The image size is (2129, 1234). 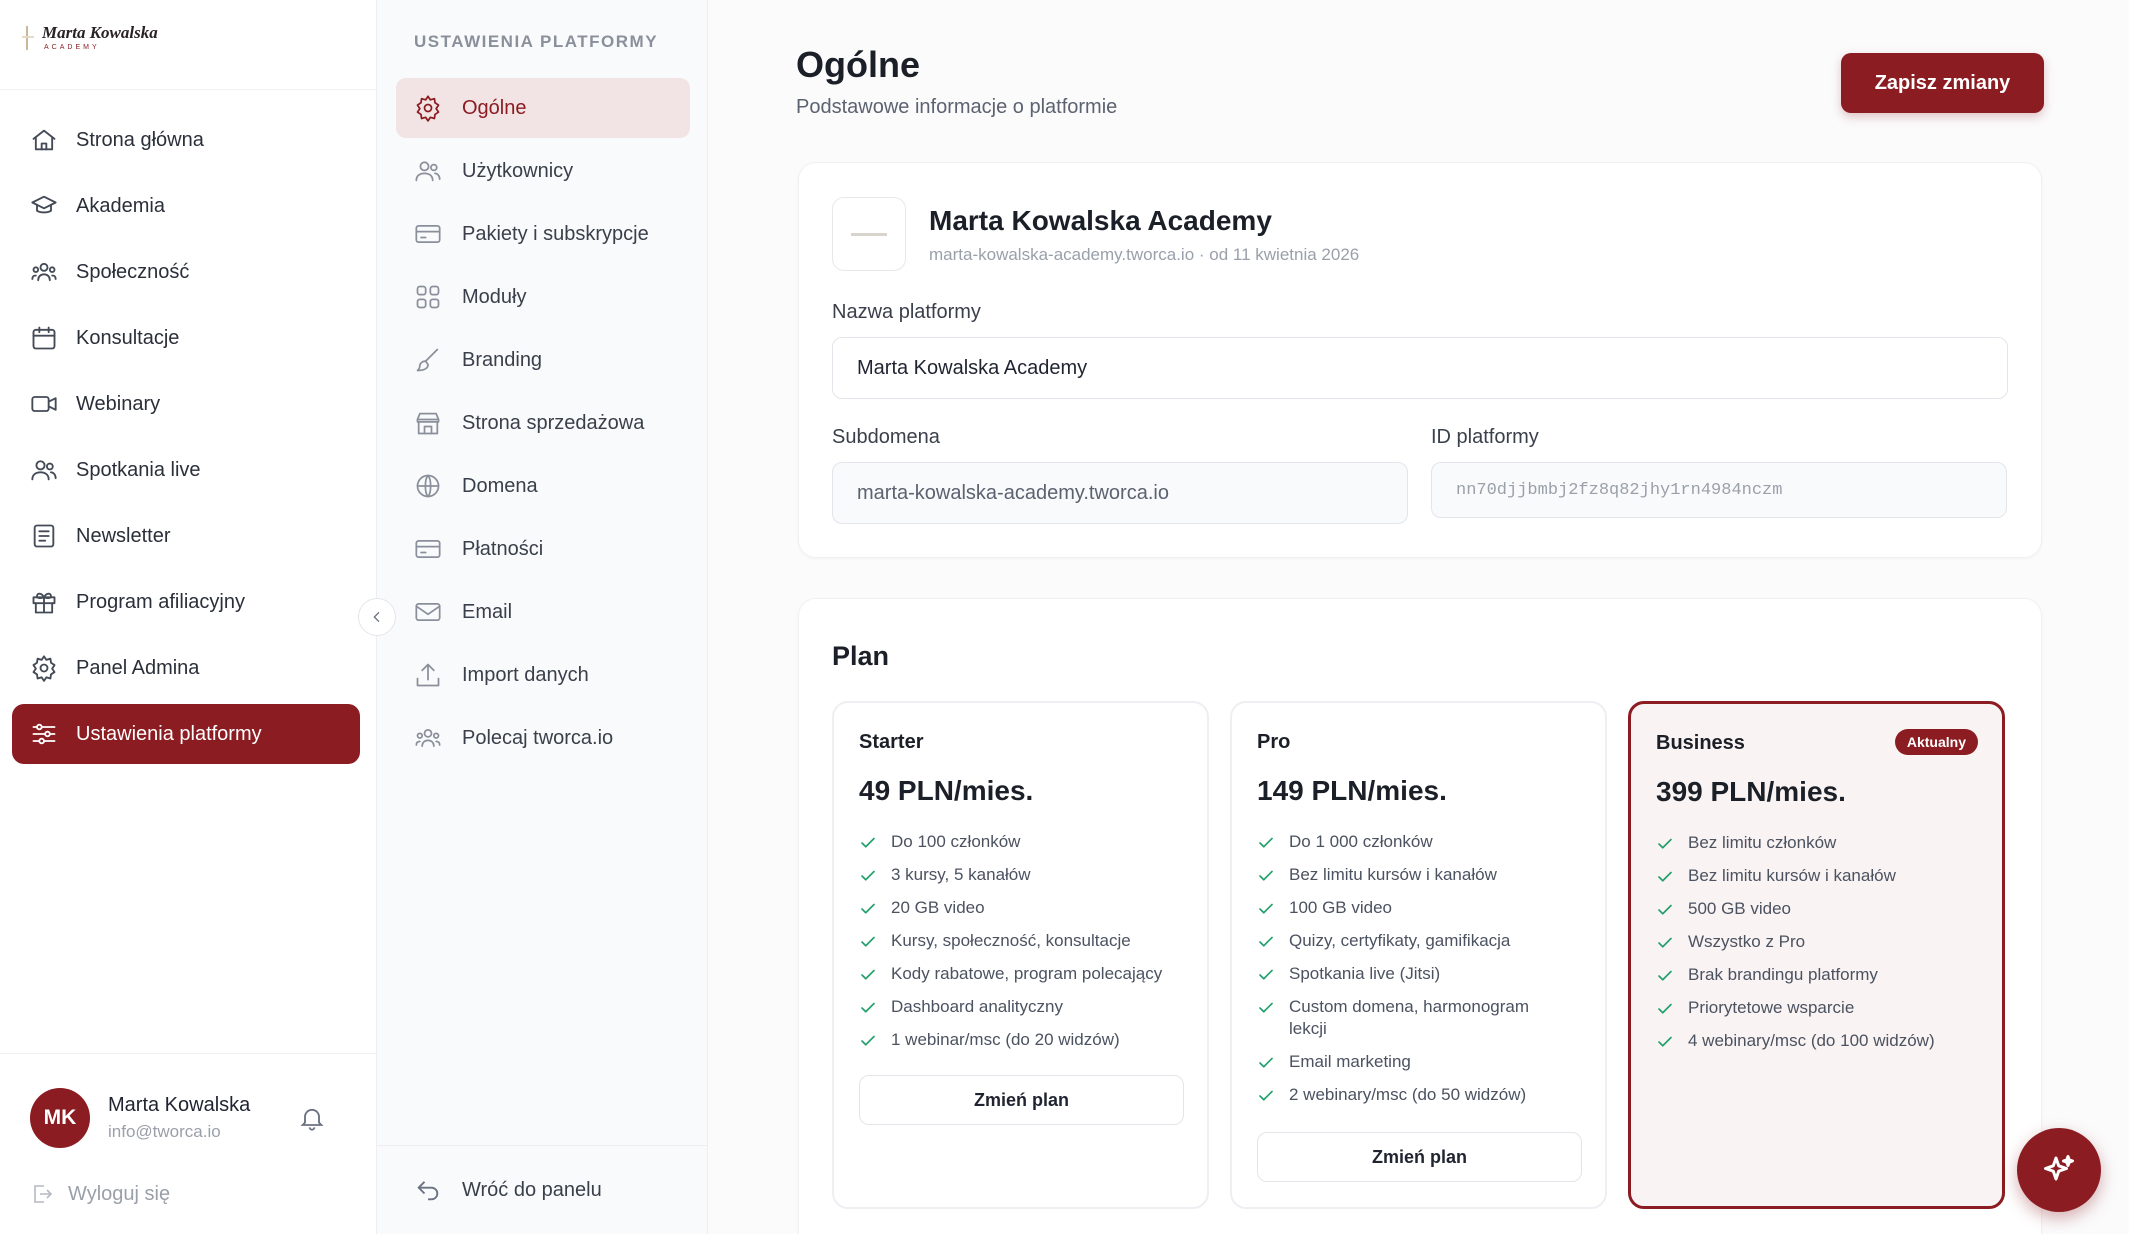 I want to click on settings-item-sales-page: Strona sprzedażowa, so click(x=543, y=423).